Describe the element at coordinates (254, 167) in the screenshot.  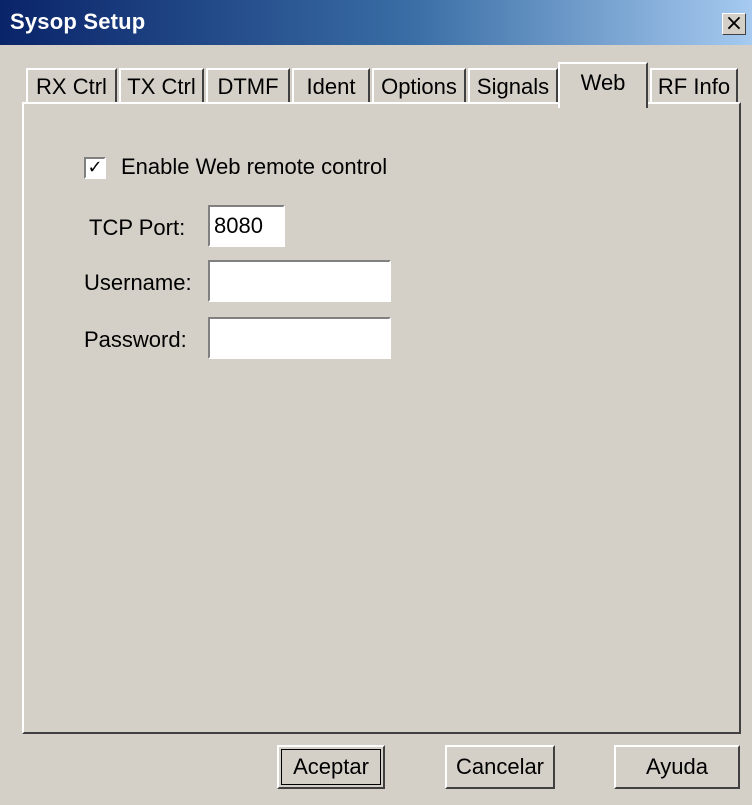
I see `enable-web-label: Enable Web remote control` at that location.